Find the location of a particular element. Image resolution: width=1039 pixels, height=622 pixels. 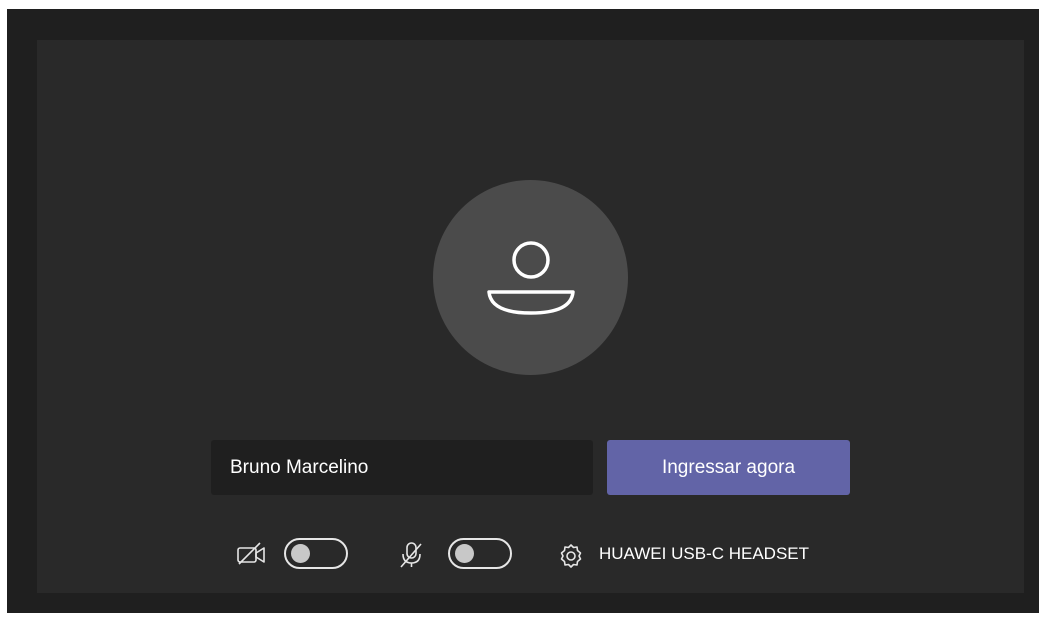

avatar is located at coordinates (530, 277).